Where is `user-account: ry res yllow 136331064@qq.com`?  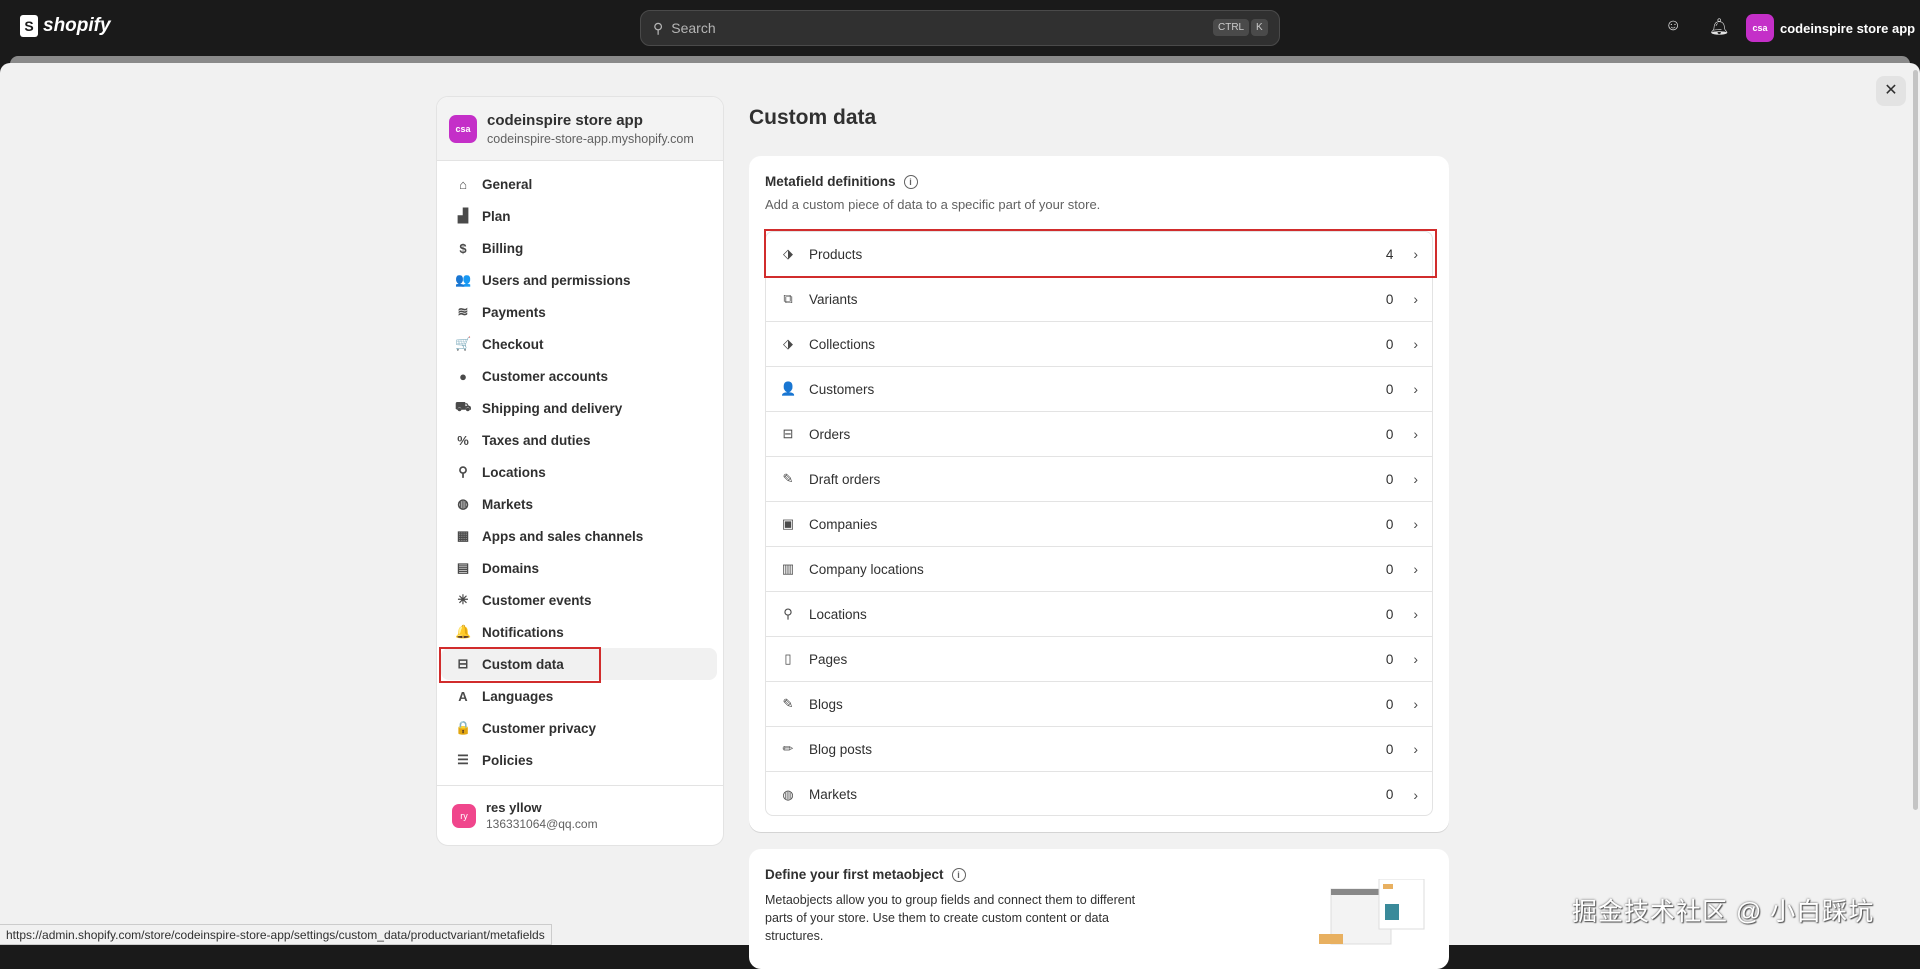
user-account: ry res yllow 136331064@qq.com is located at coordinates (580, 815).